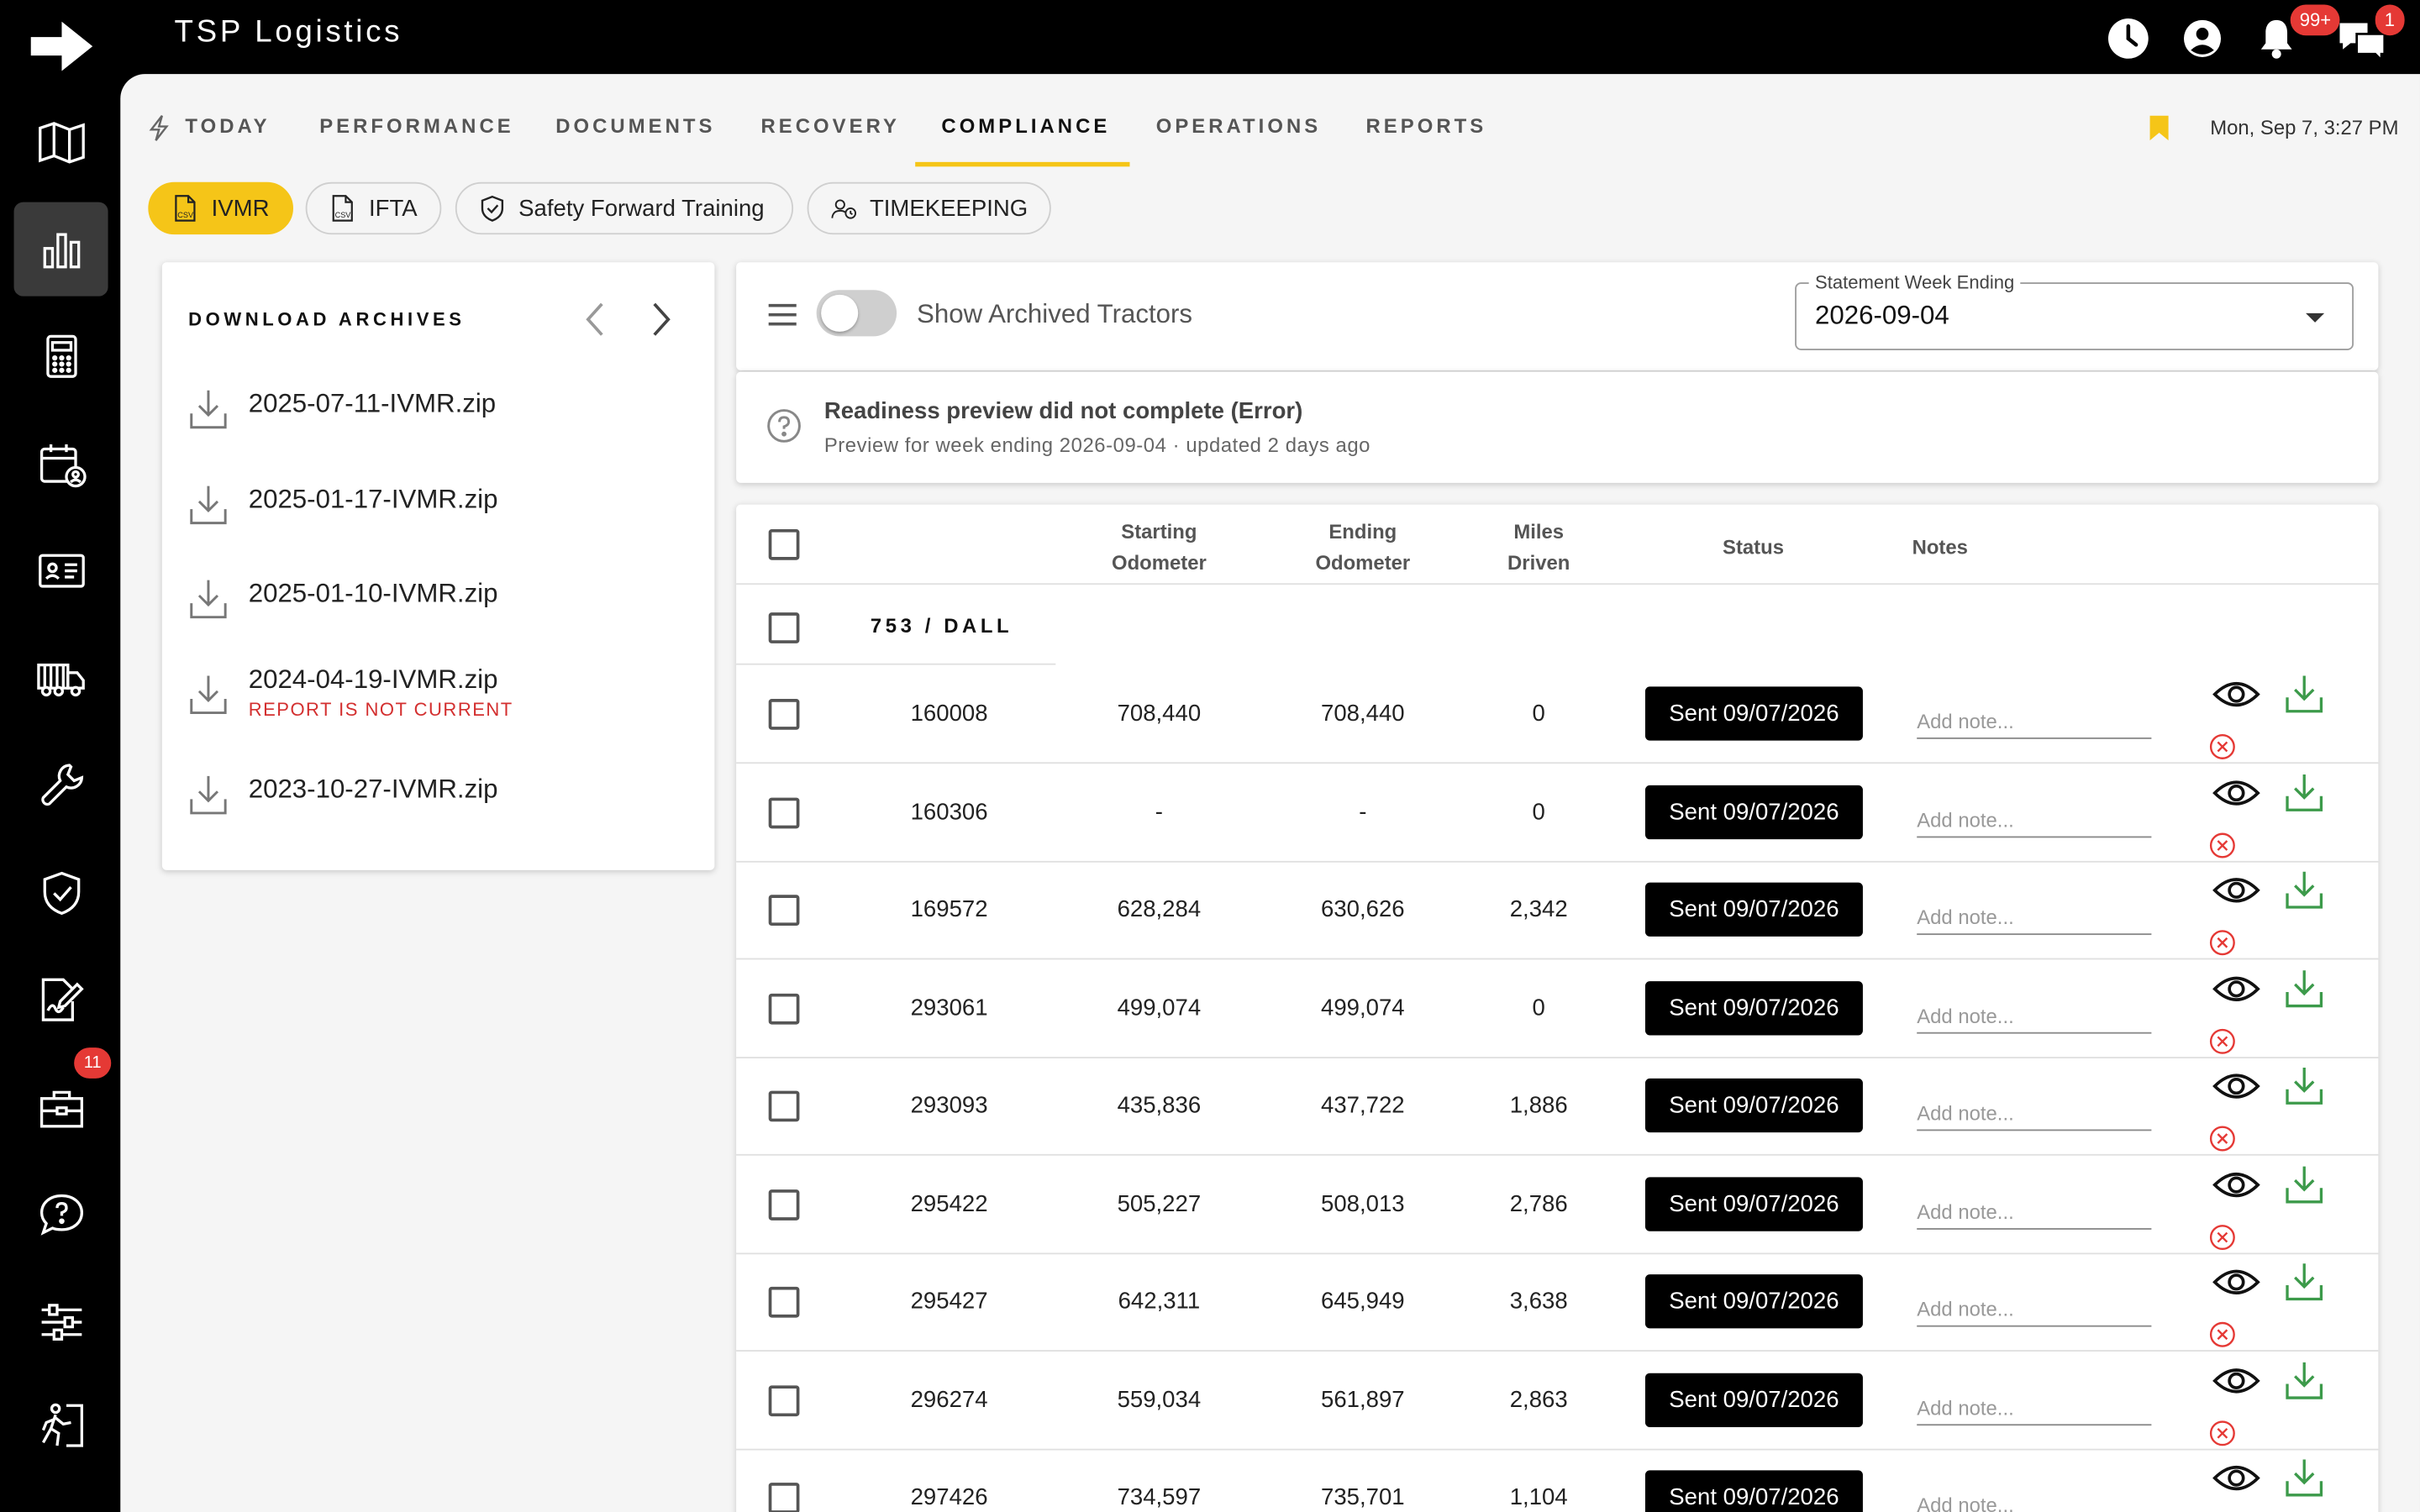 The image size is (2420, 1512). Describe the element at coordinates (830, 126) in the screenshot. I see `tab-recovery: RECOVERY` at that location.